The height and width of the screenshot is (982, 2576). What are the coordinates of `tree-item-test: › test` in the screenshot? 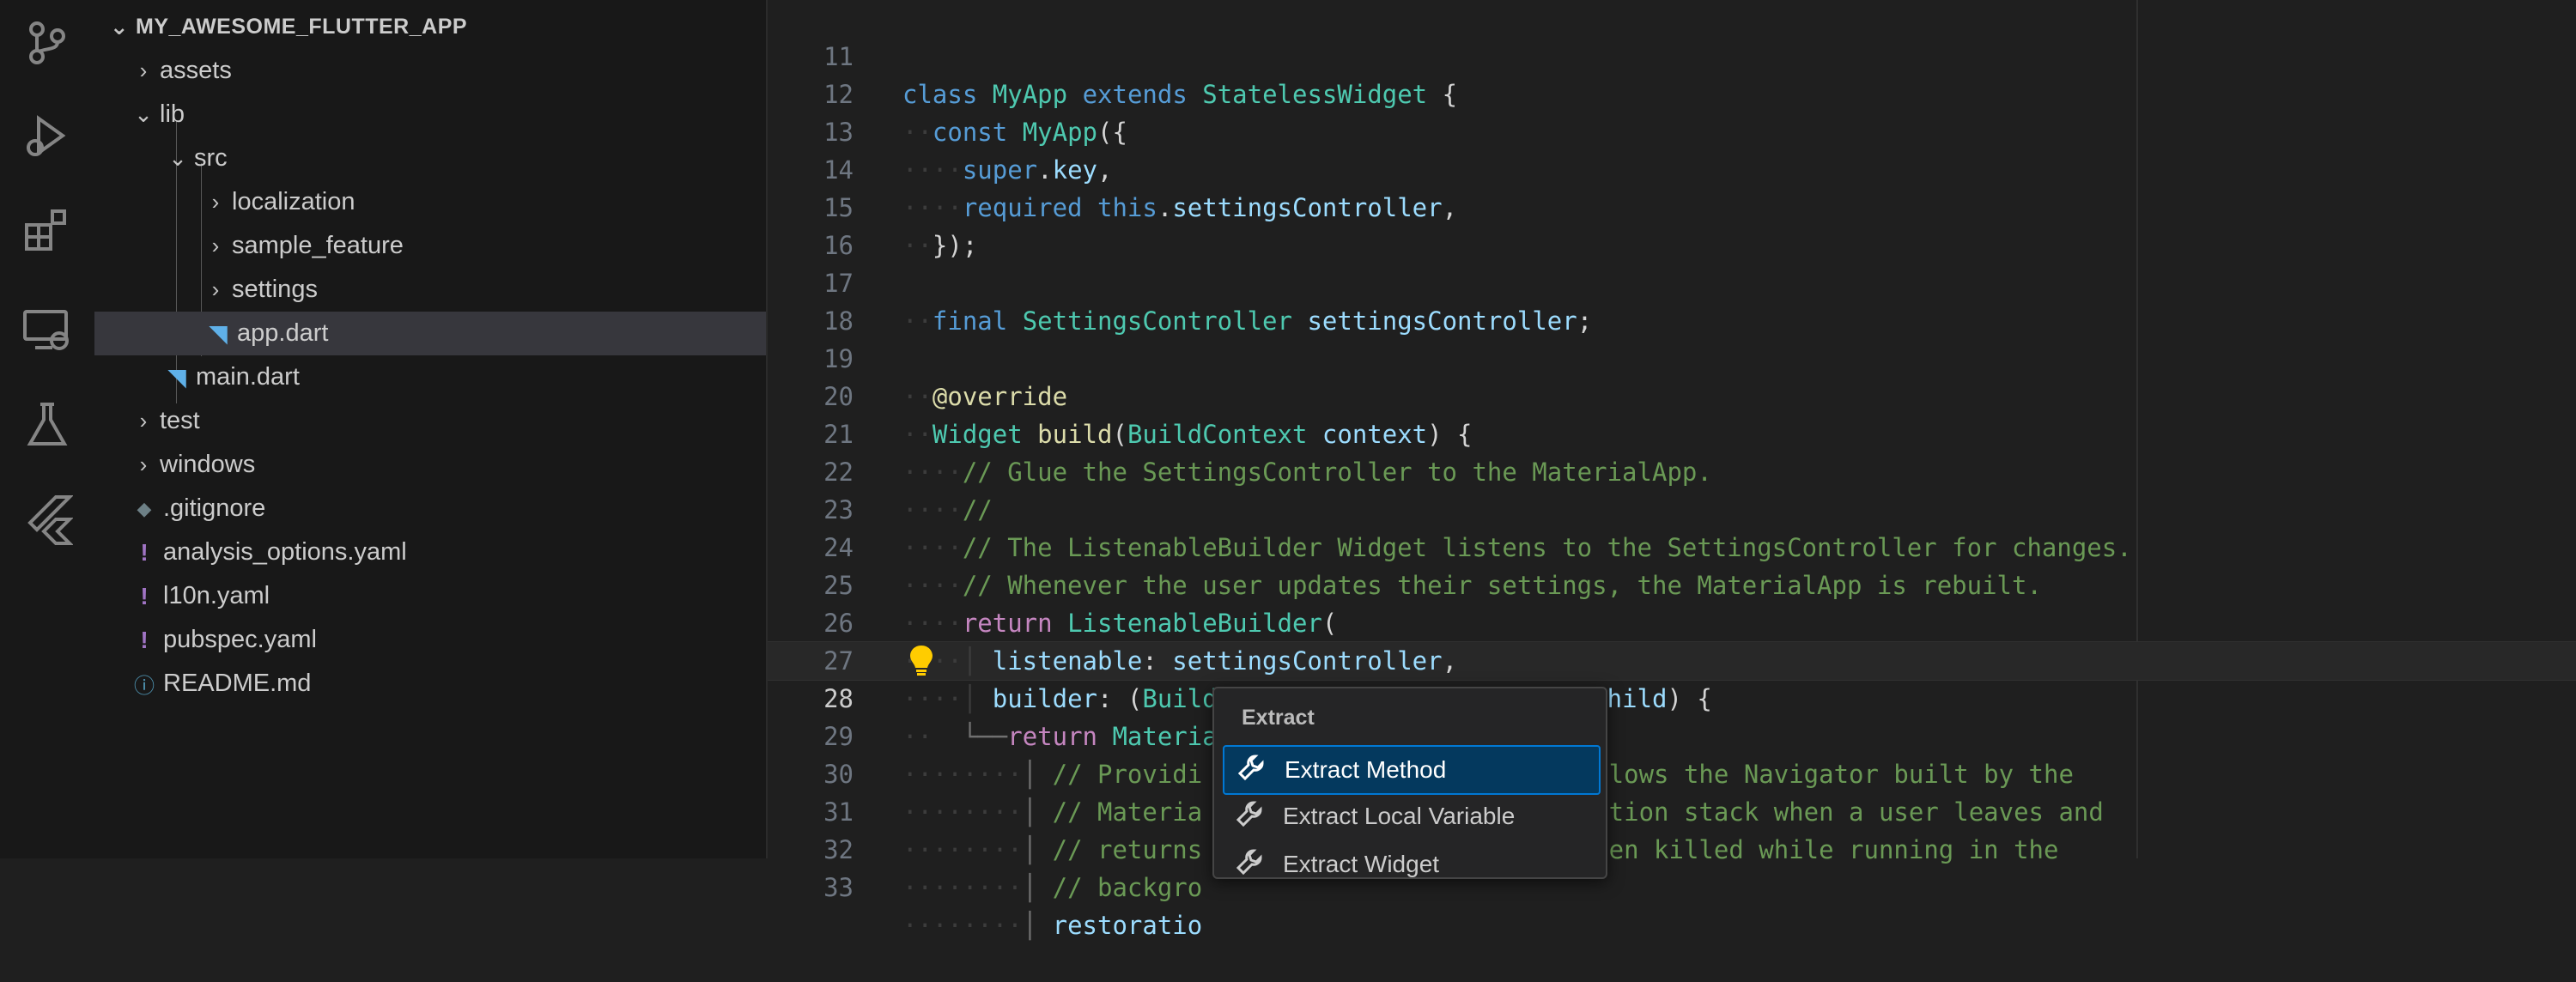 It's located at (430, 421).